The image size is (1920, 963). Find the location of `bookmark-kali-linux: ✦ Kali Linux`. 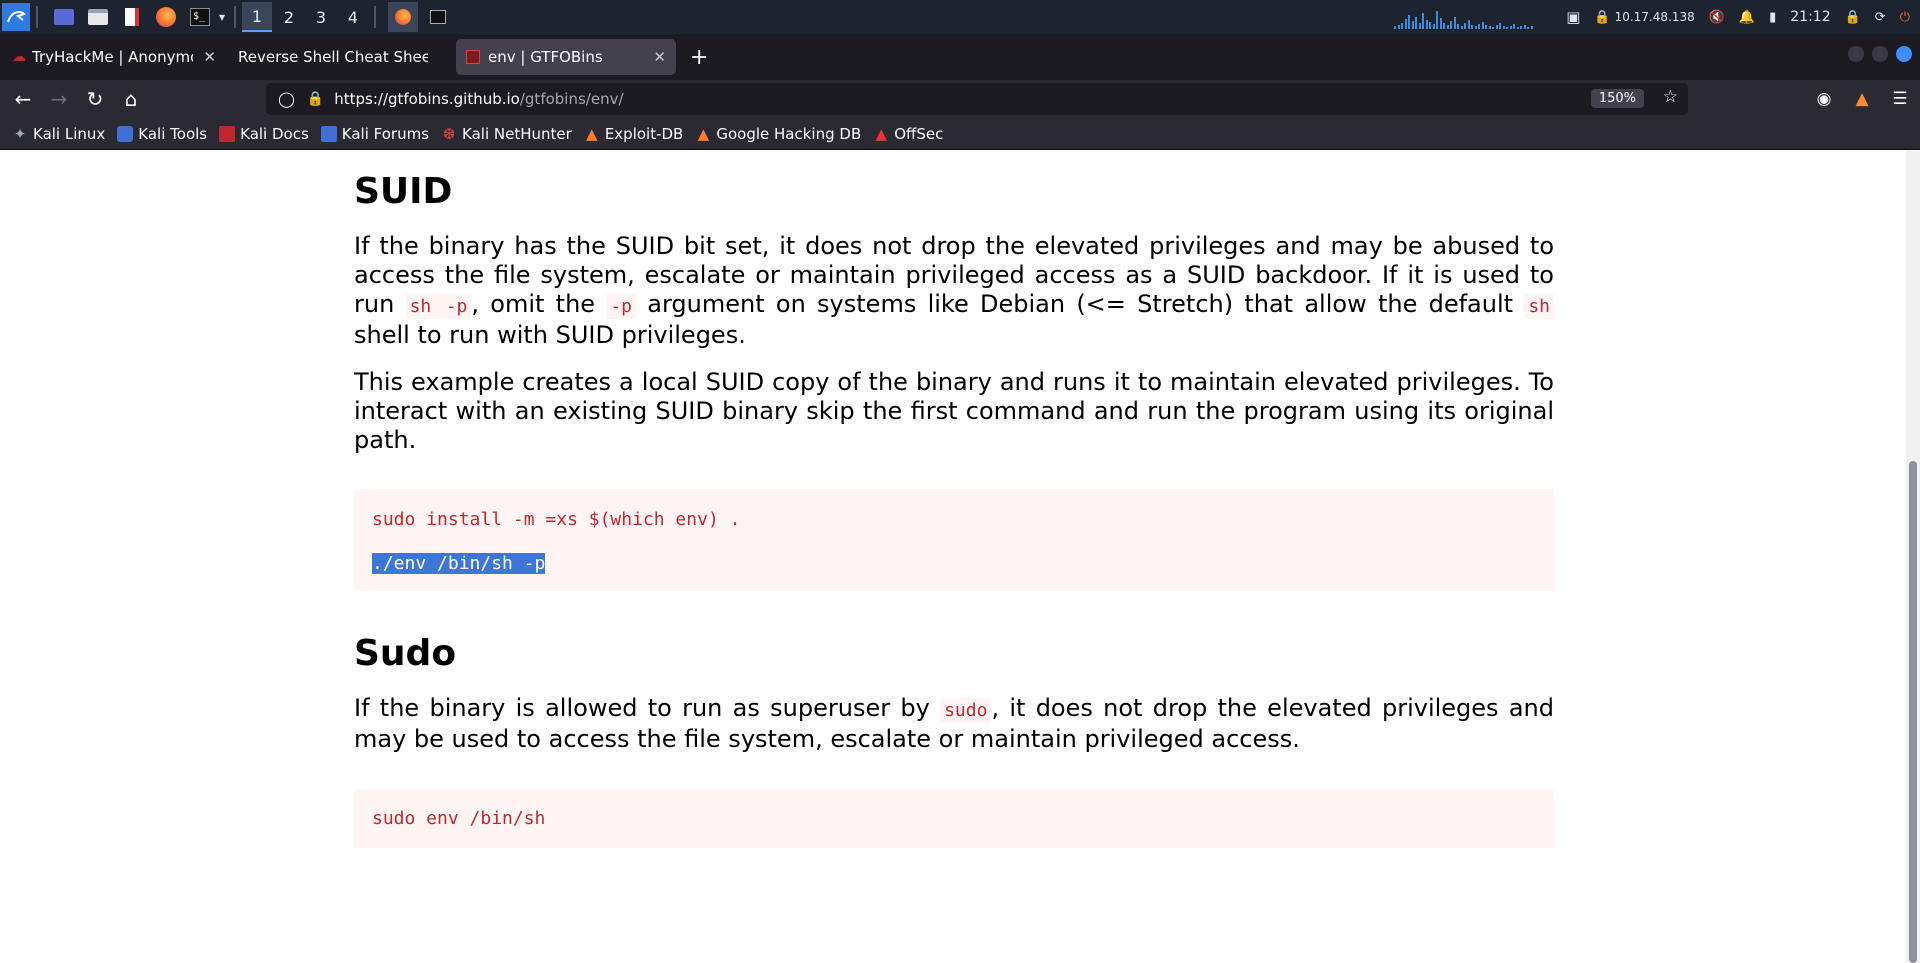

bookmark-kali-linux: ✦ Kali Linux is located at coordinates (59, 133).